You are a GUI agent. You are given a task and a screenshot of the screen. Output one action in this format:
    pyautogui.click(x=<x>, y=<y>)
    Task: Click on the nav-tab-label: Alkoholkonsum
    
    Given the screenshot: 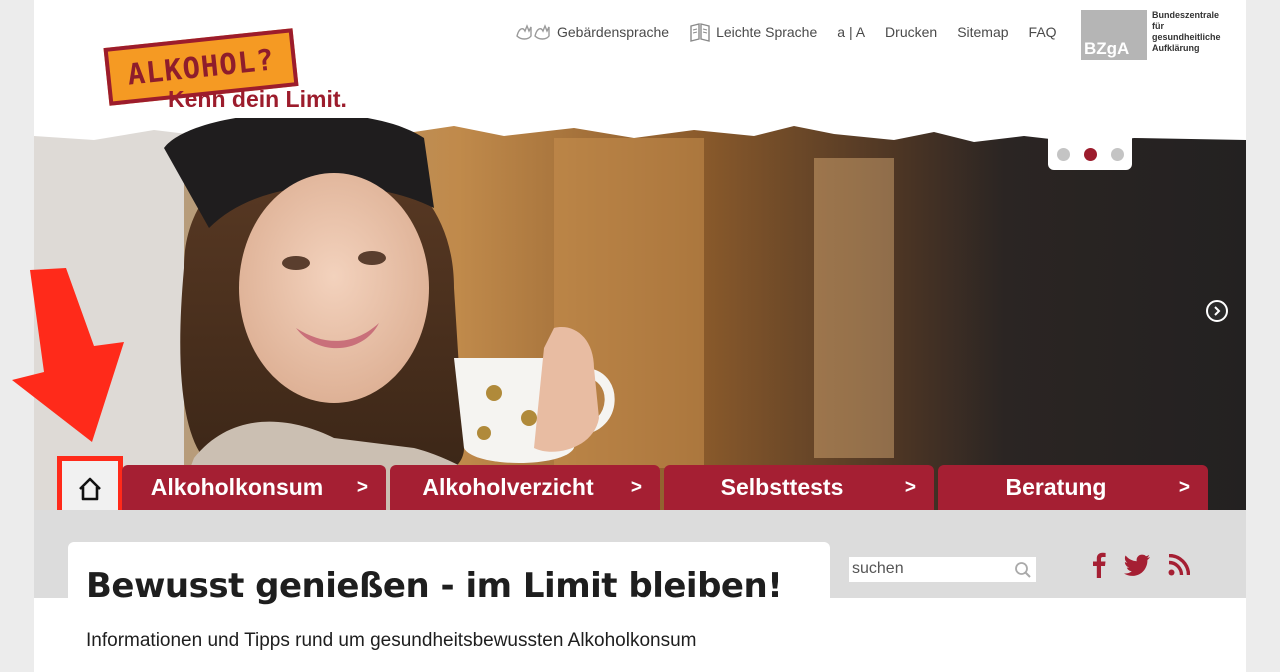 What is the action you would take?
    pyautogui.click(x=237, y=487)
    